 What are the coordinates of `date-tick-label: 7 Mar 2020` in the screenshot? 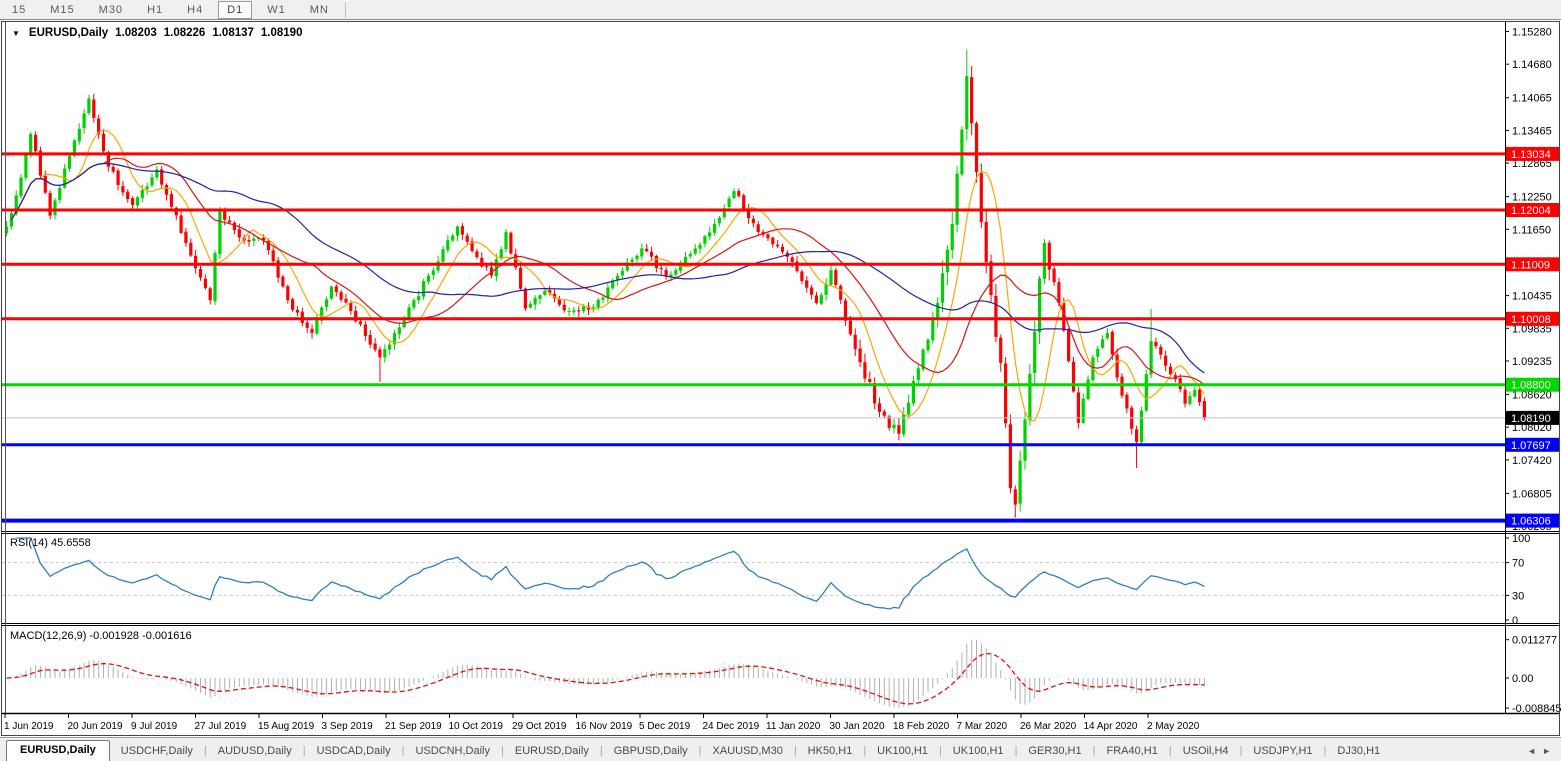 It's located at (982, 726).